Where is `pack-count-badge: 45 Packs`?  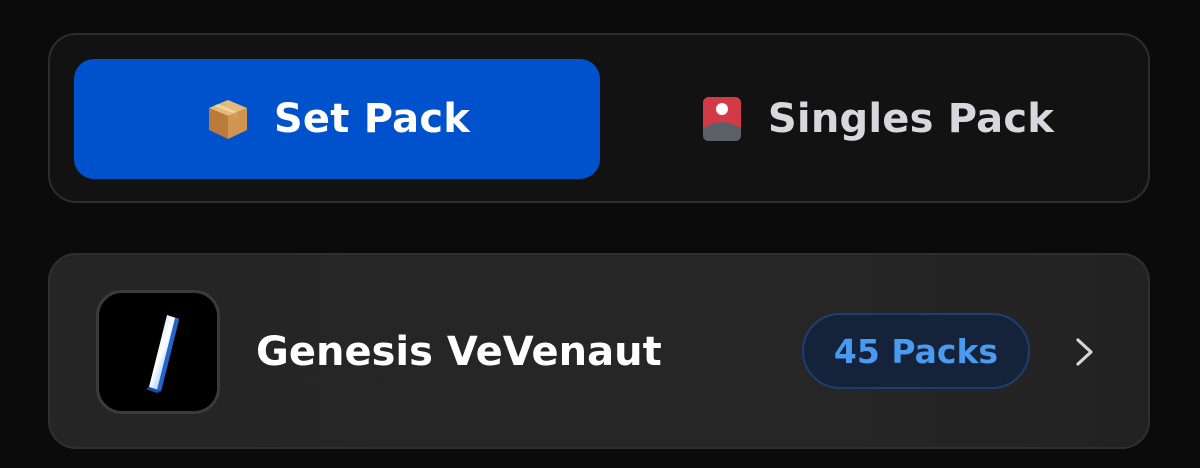 pack-count-badge: 45 Packs is located at coordinates (916, 351).